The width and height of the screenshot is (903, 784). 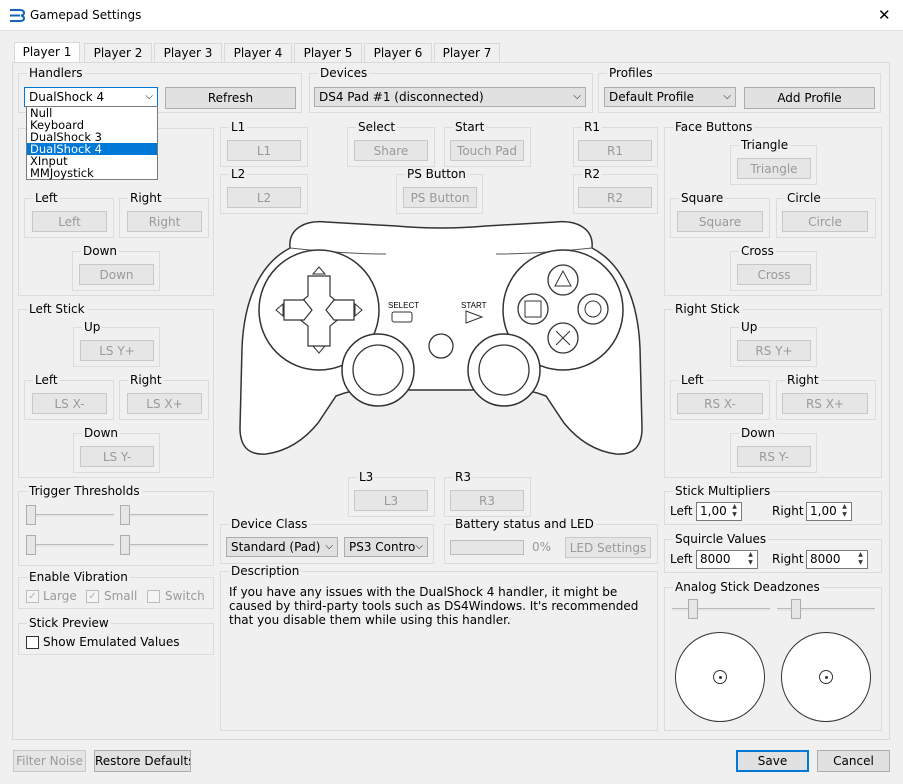 What do you see at coordinates (165, 545) in the screenshot?
I see `trigger-right-deadzone-track` at bounding box center [165, 545].